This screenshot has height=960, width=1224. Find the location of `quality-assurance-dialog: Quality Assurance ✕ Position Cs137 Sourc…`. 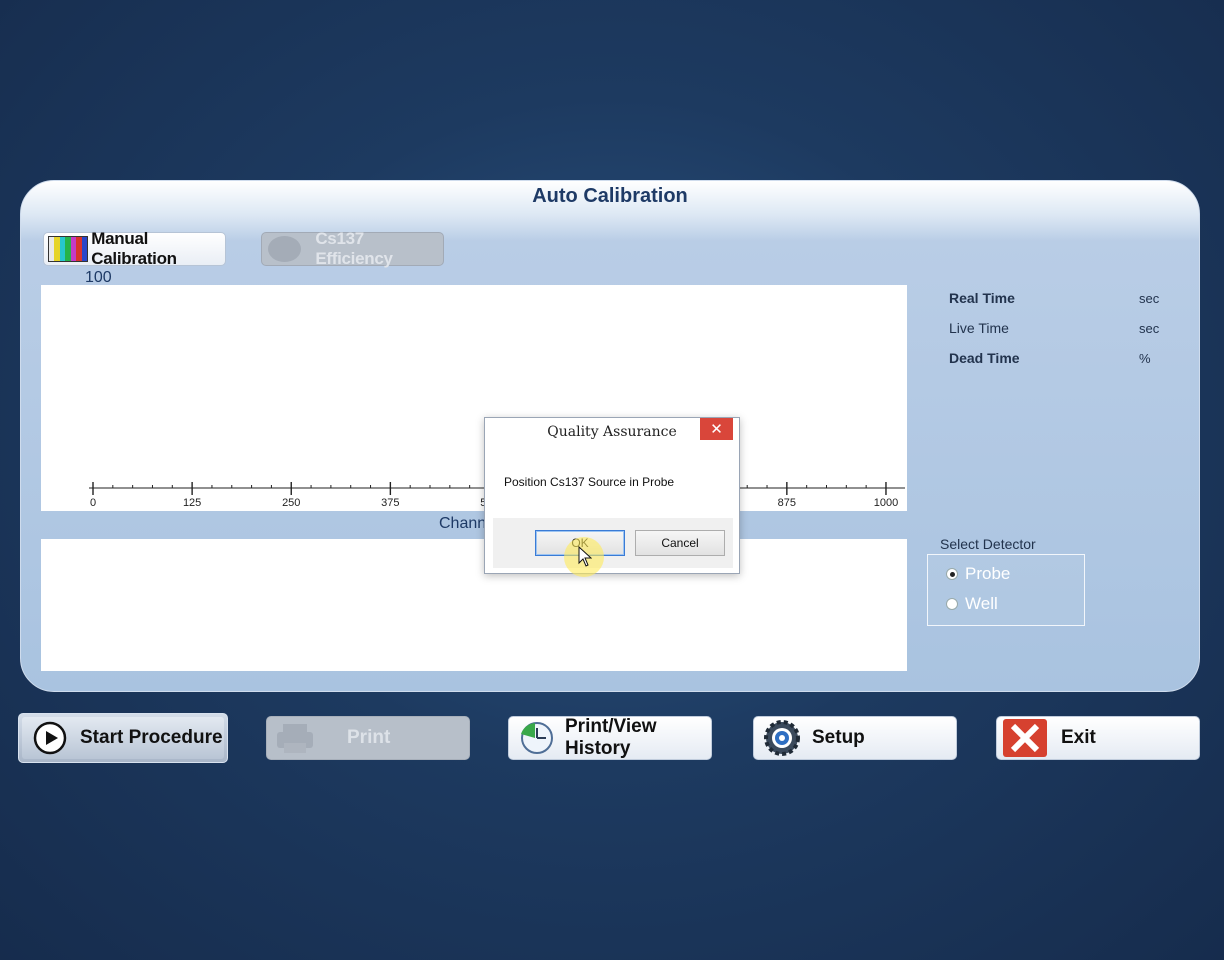

quality-assurance-dialog: Quality Assurance ✕ Position Cs137 Sourc… is located at coordinates (612, 495).